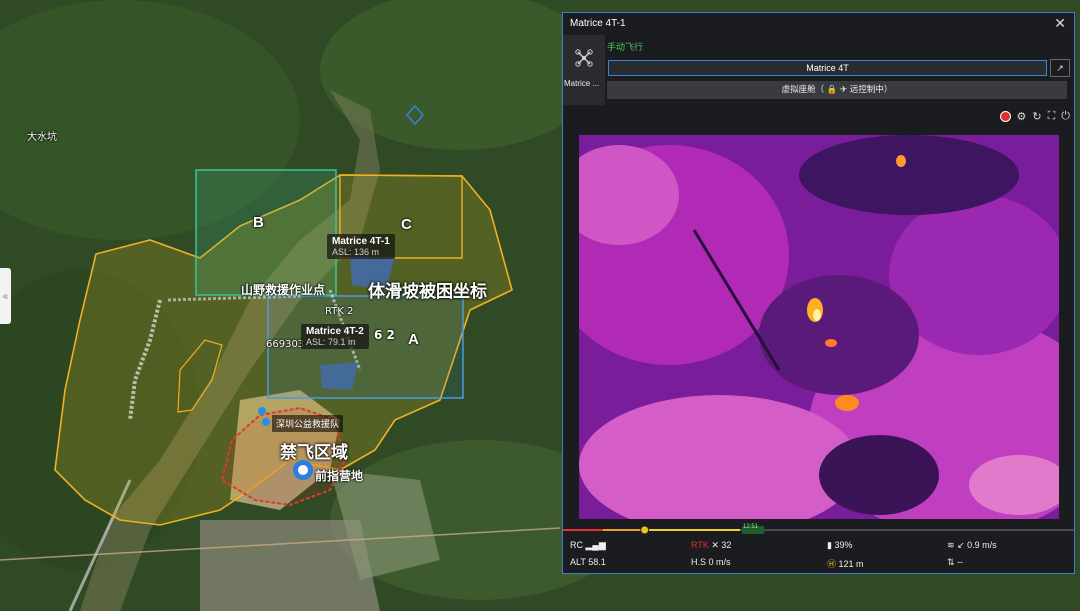 The width and height of the screenshot is (1080, 611). Describe the element at coordinates (977, 545) in the screenshot. I see `wind-value: ↙ 0.9 m/s` at that location.